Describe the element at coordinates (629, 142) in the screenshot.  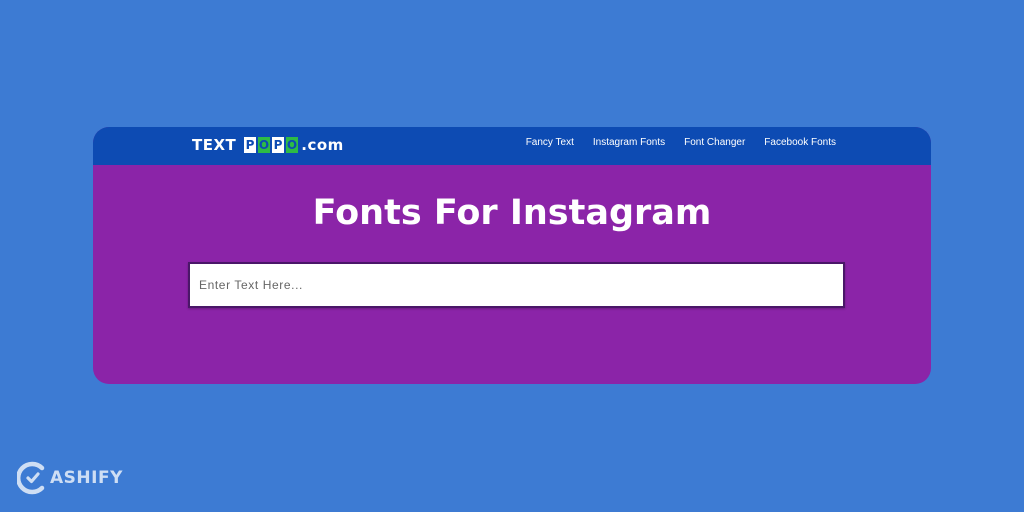
I see `nav-link-instagram-fonts: Instagram Fonts` at that location.